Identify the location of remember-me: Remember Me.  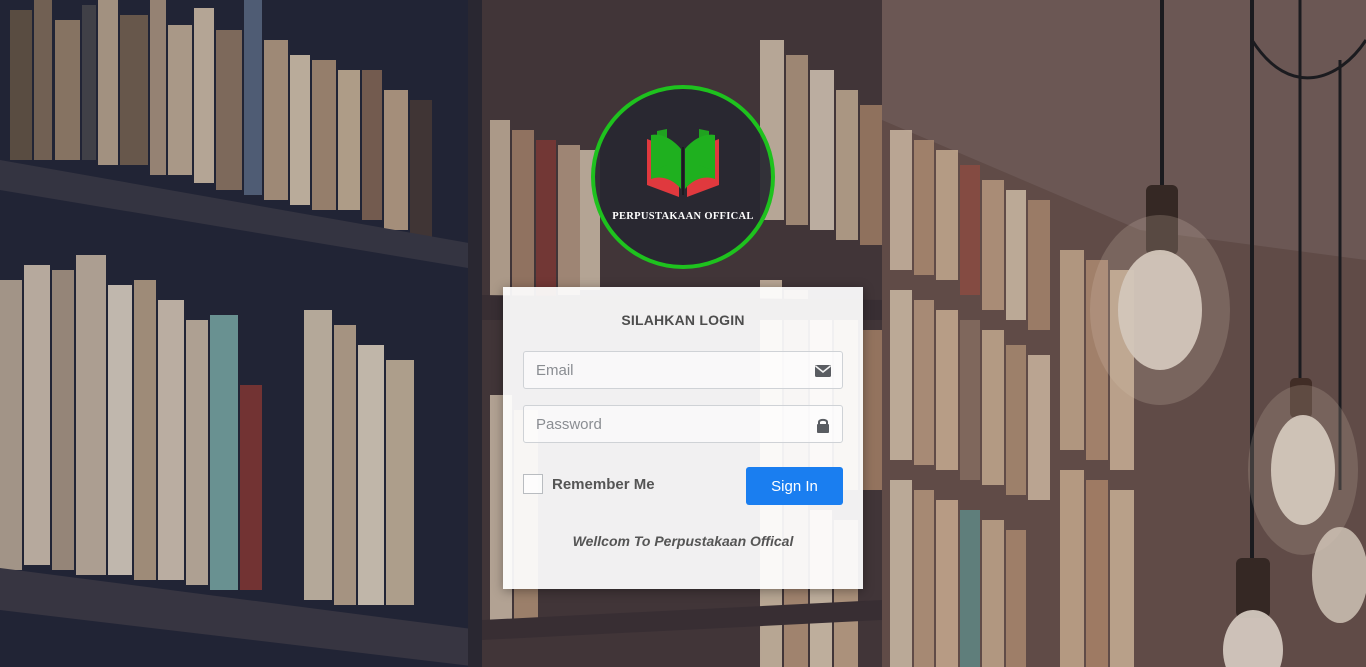
(589, 484).